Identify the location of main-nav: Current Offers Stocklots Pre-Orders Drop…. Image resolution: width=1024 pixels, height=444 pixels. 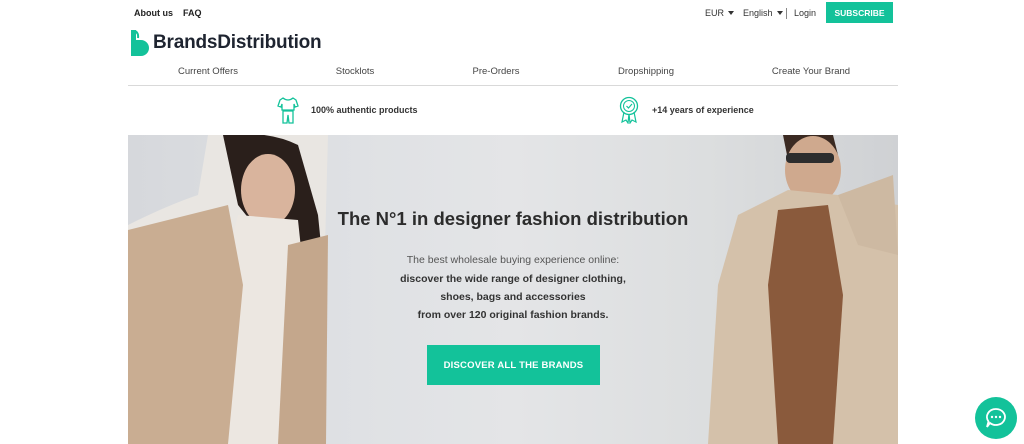
(513, 73).